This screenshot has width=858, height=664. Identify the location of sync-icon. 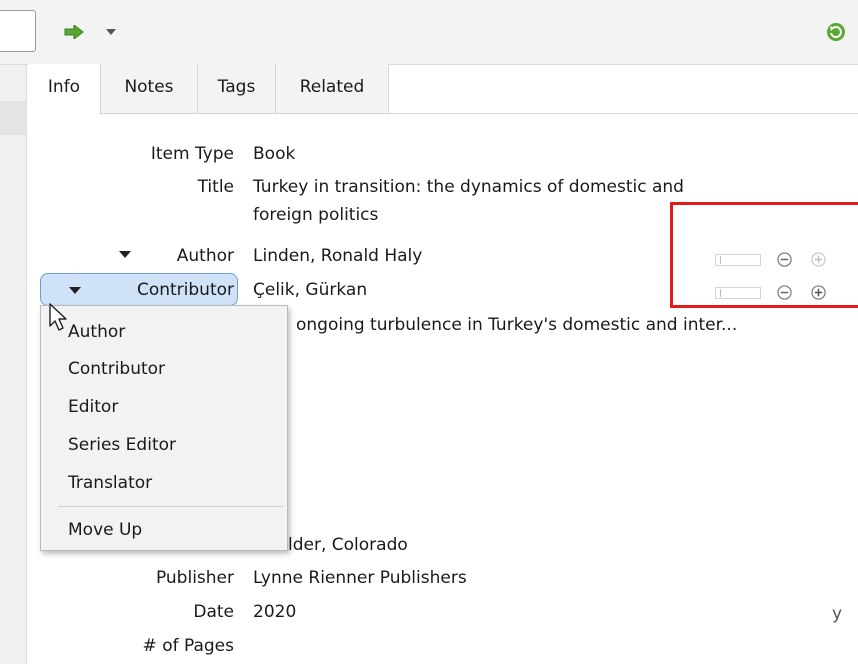
(836, 32).